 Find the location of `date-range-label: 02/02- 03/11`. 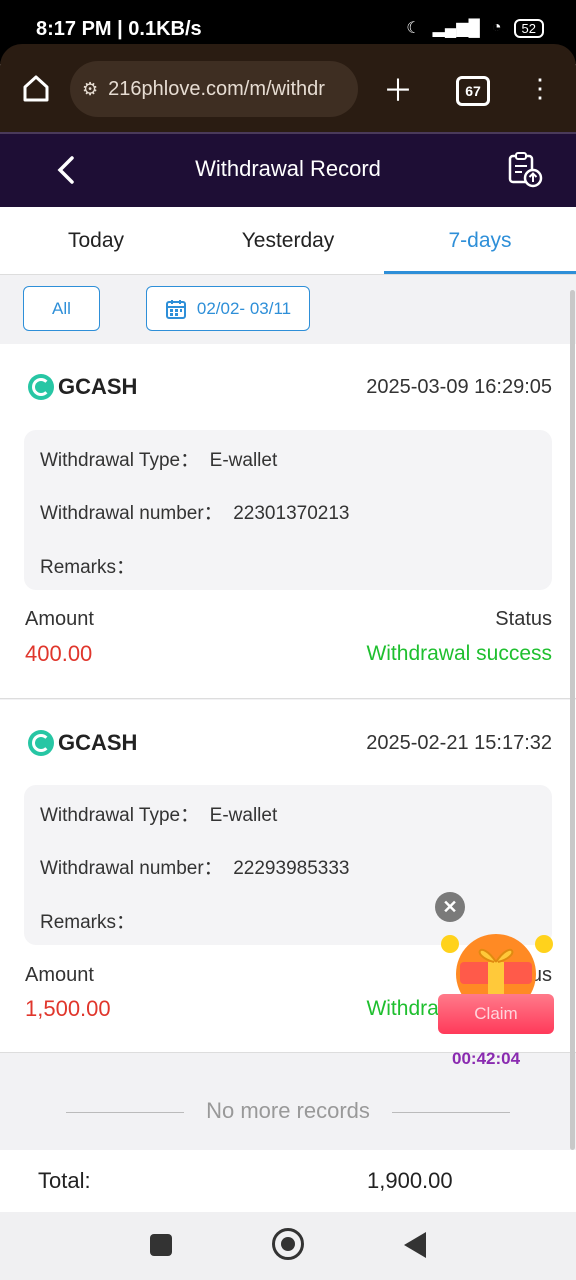

date-range-label: 02/02- 03/11 is located at coordinates (244, 308).